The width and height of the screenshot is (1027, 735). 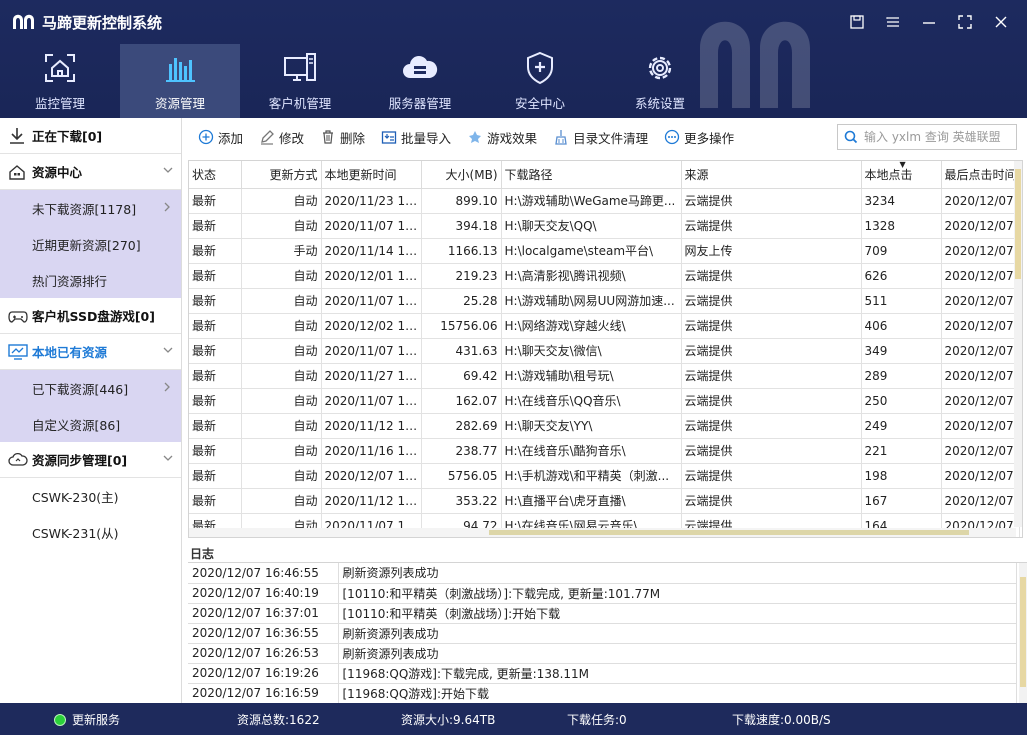 I want to click on tab-resources: 资源管理, so click(x=180, y=81).